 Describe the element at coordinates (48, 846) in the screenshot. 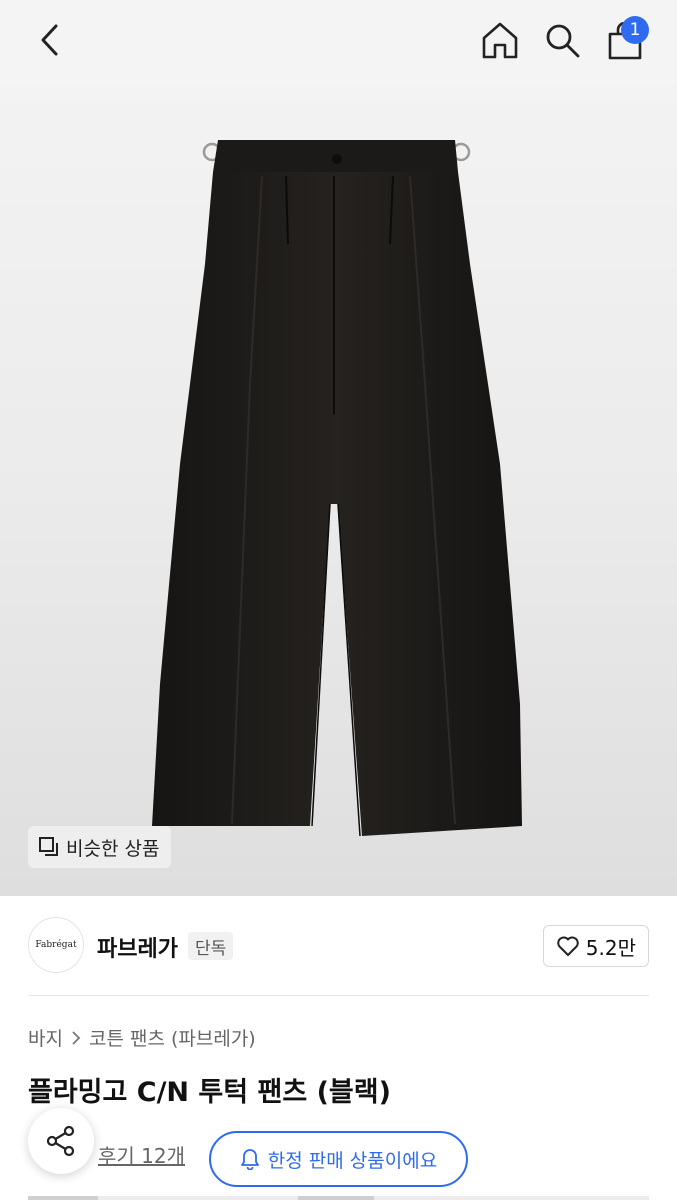

I see `copy-icon` at that location.